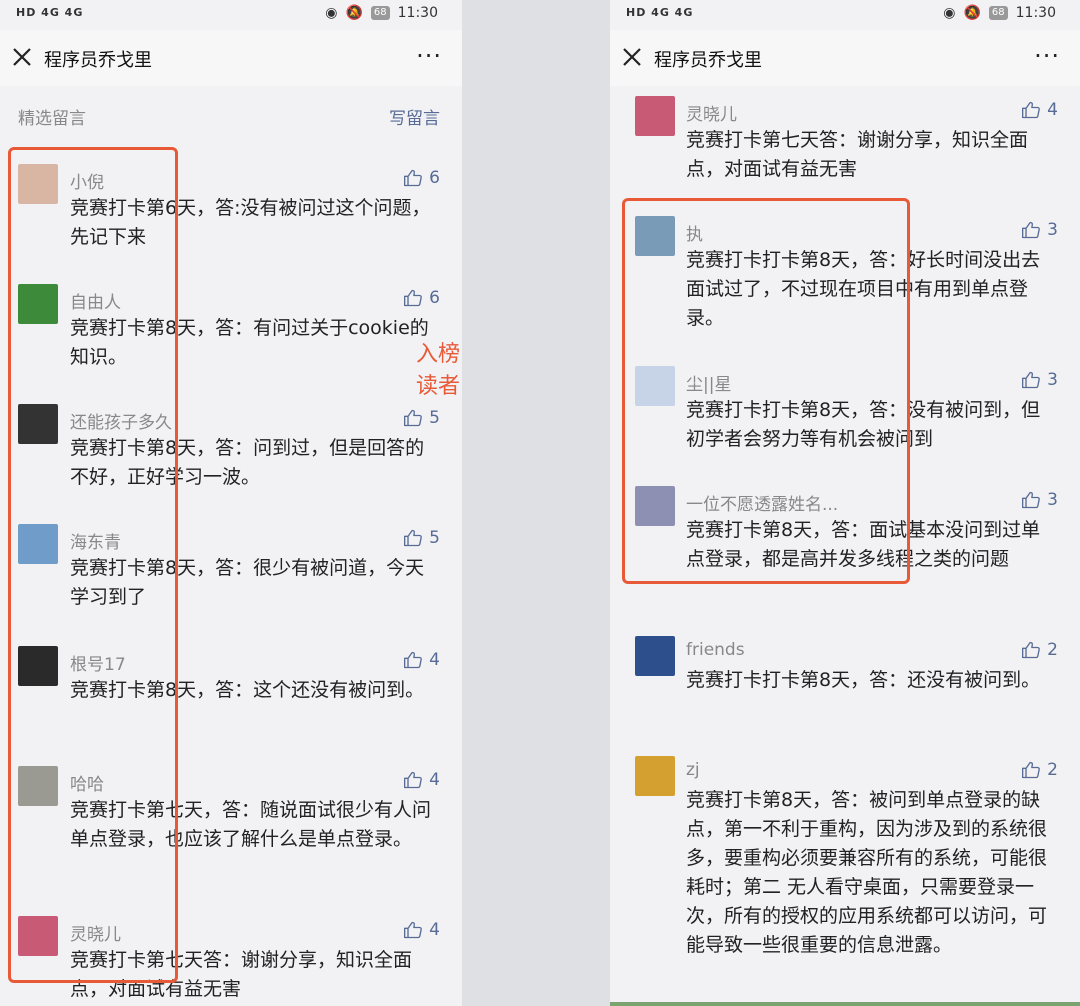 The image size is (1080, 1006). I want to click on comment-text: 竞赛打卡打卡第8天，答：没有被问到，但初学者会努力等有机会被问到, so click(863, 424).